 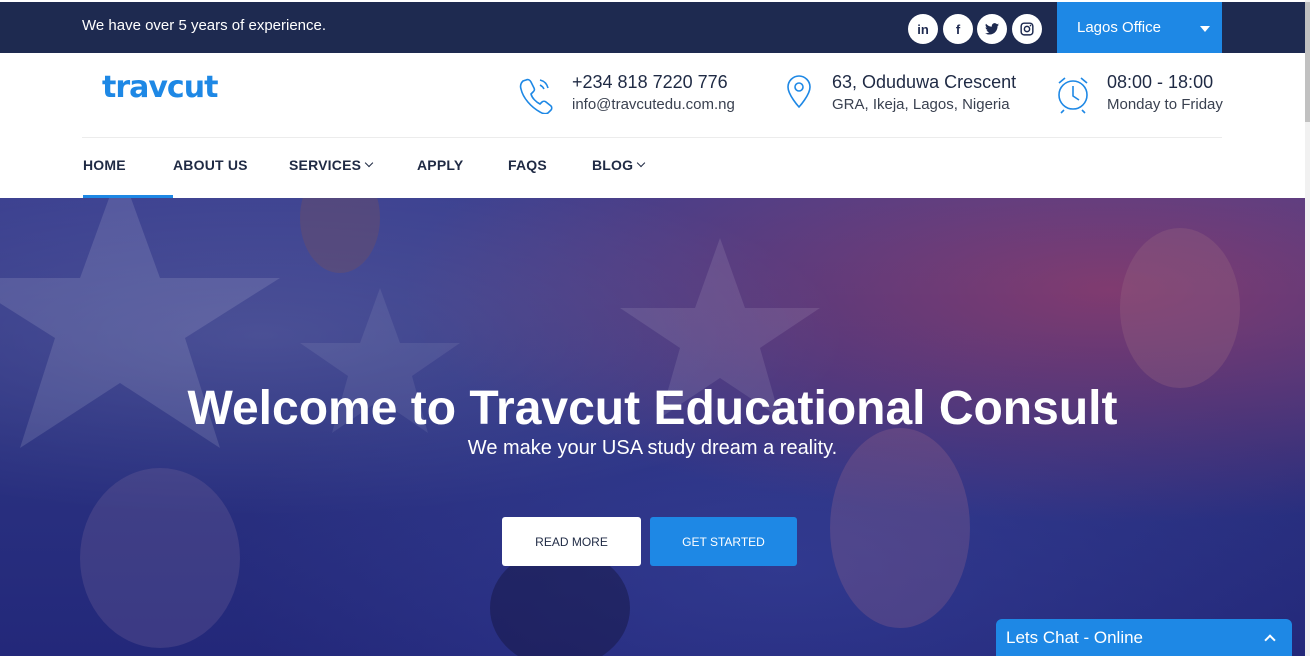 I want to click on chevron-up-icon, so click(x=1270, y=640).